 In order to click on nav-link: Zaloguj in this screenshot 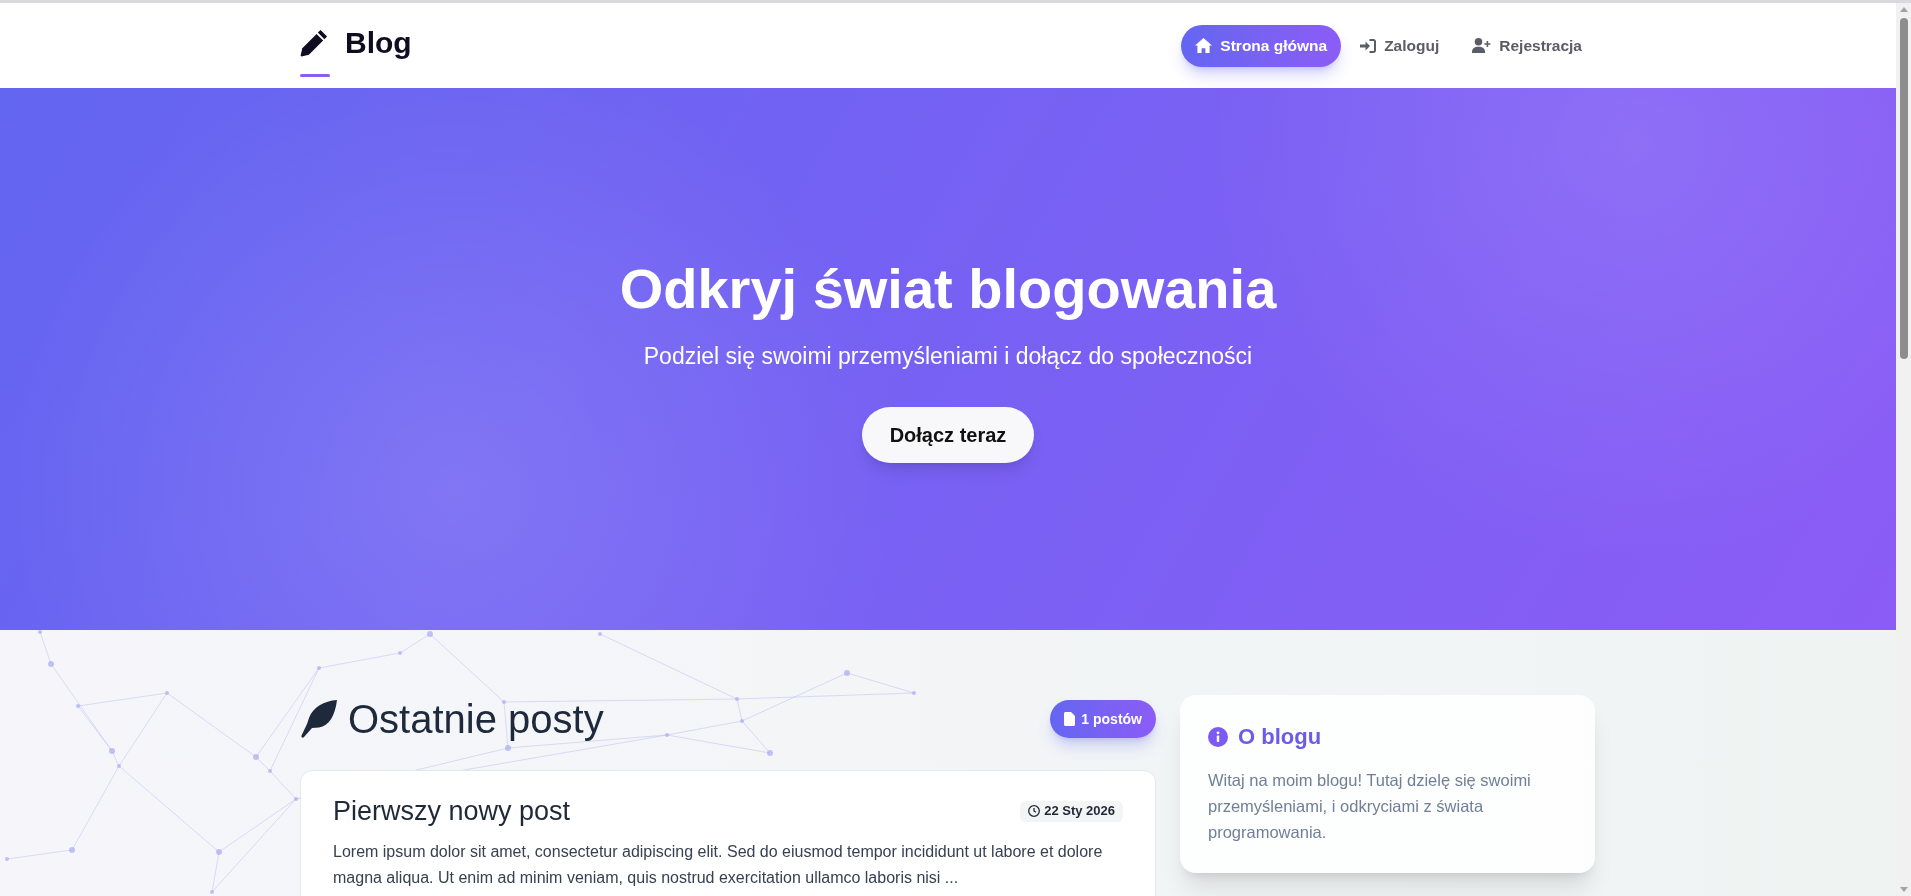, I will do `click(1400, 45)`.